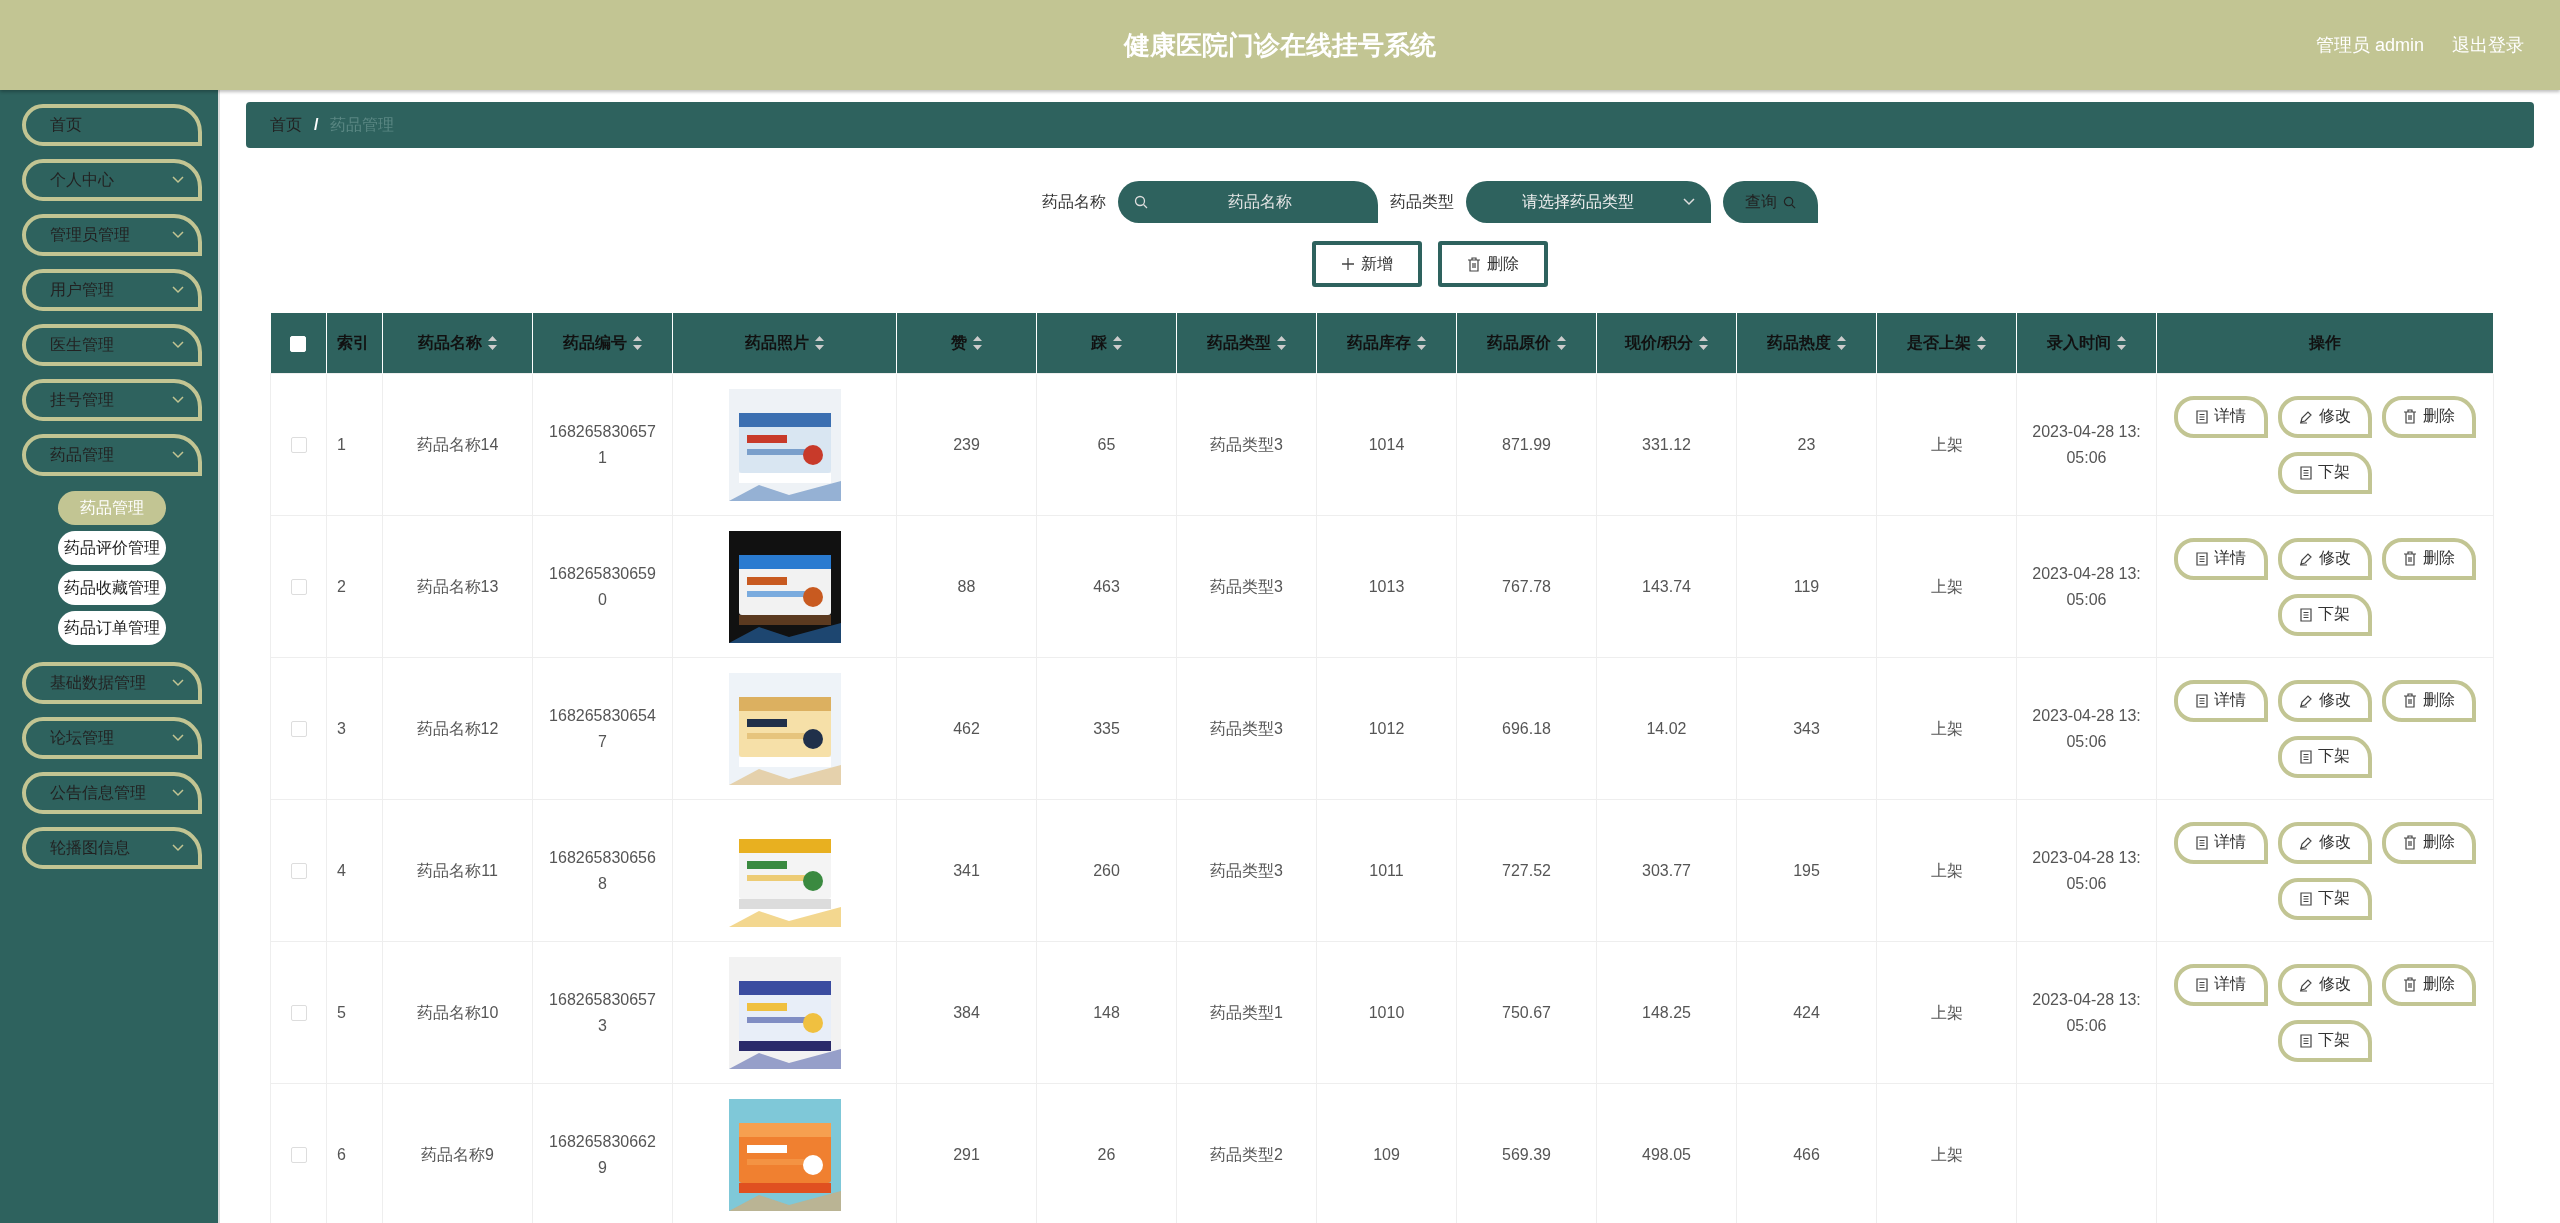 The image size is (2560, 1223). Describe the element at coordinates (286, 125) in the screenshot. I see `breadcrumb-item: 首页` at that location.